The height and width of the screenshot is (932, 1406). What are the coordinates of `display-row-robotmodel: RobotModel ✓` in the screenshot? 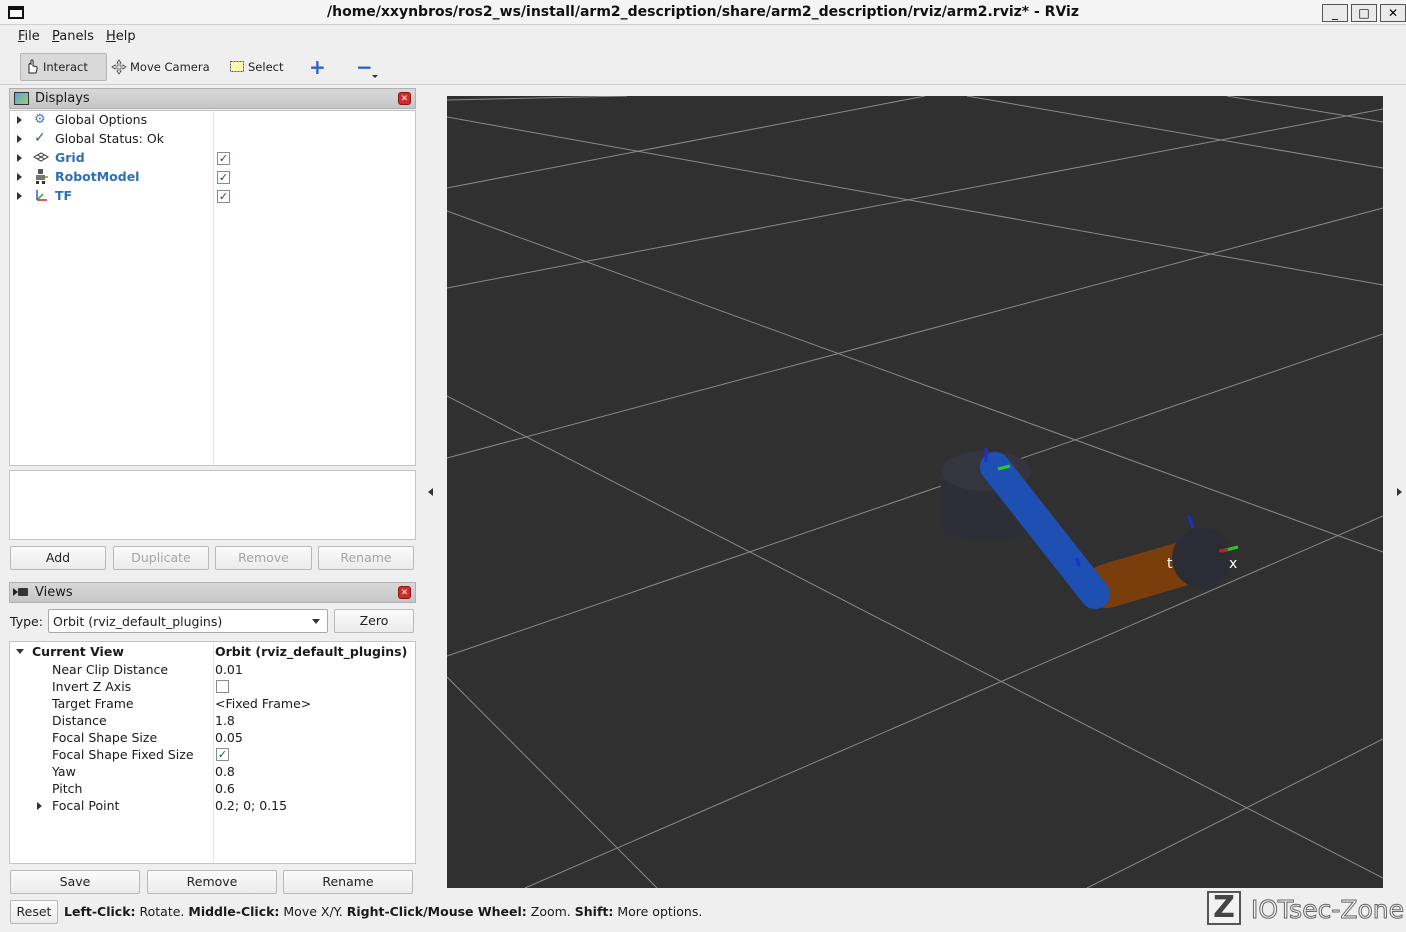 It's located at (212, 177).